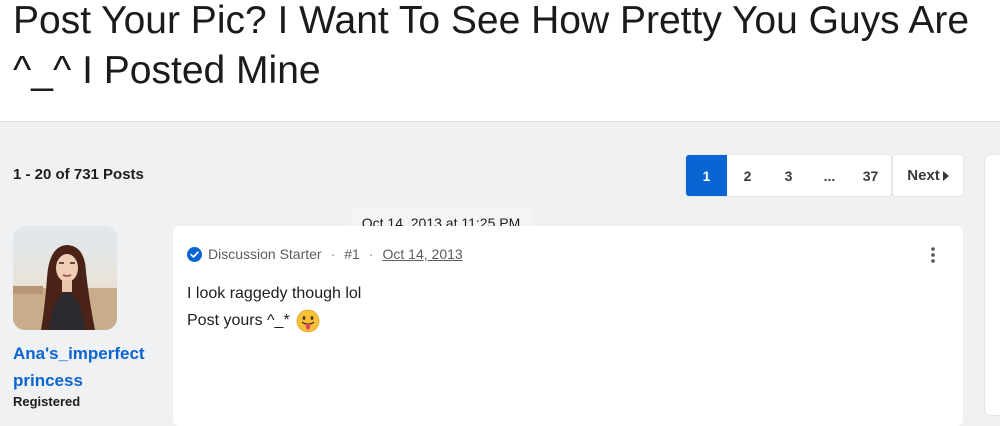 The height and width of the screenshot is (426, 1000). Describe the element at coordinates (194, 254) in the screenshot. I see `verified-check-icon` at that location.